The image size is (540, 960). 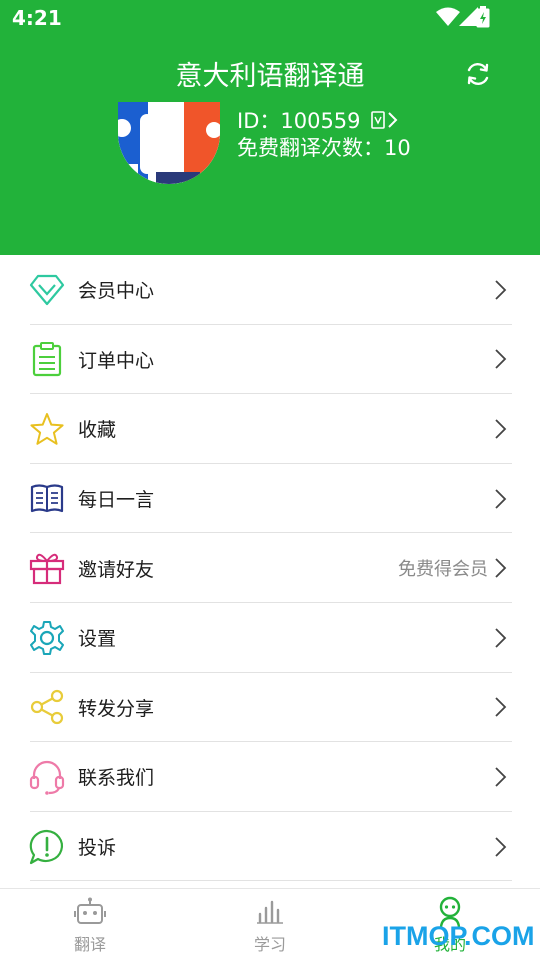 What do you see at coordinates (448, 16) in the screenshot?
I see `wifi-icon` at bounding box center [448, 16].